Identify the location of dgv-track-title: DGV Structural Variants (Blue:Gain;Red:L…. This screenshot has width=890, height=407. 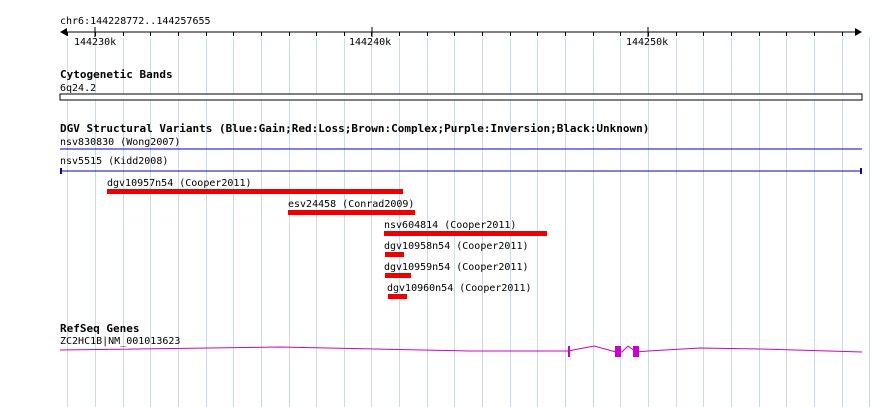
(354, 128).